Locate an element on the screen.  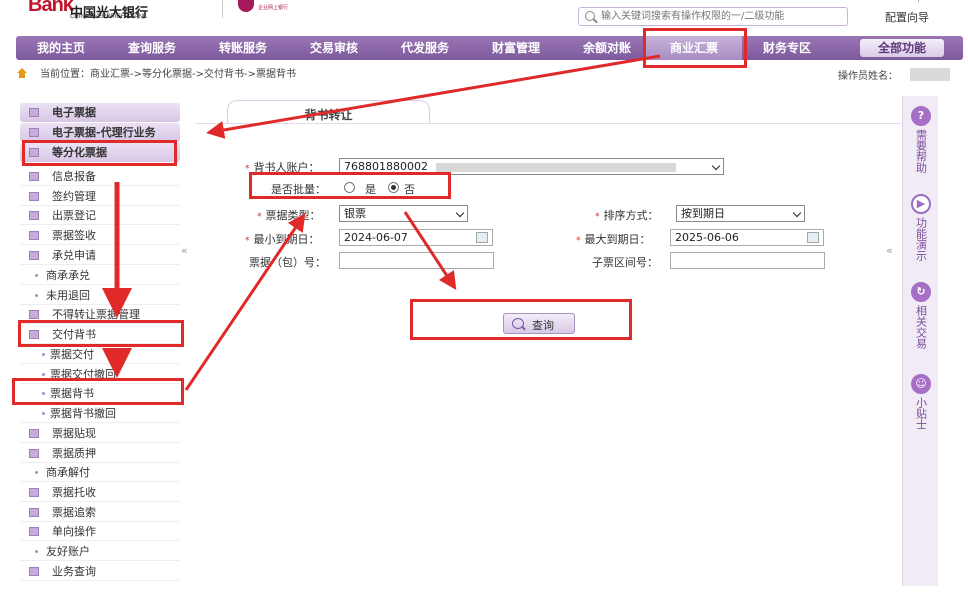
arrow-endorse-to-form is located at coordinates (245, 302).